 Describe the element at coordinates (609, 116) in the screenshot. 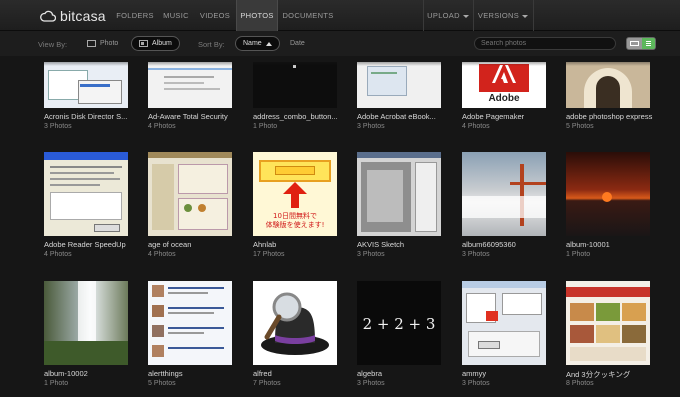

I see `album-title: adobe photoshop express` at that location.